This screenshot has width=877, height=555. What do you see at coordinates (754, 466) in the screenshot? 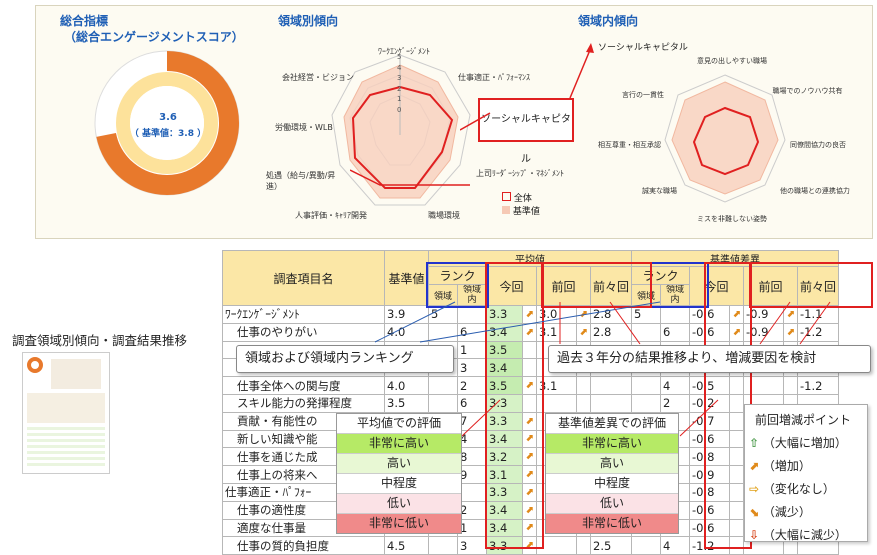
I see `up-small-icon: ⬈` at bounding box center [754, 466].